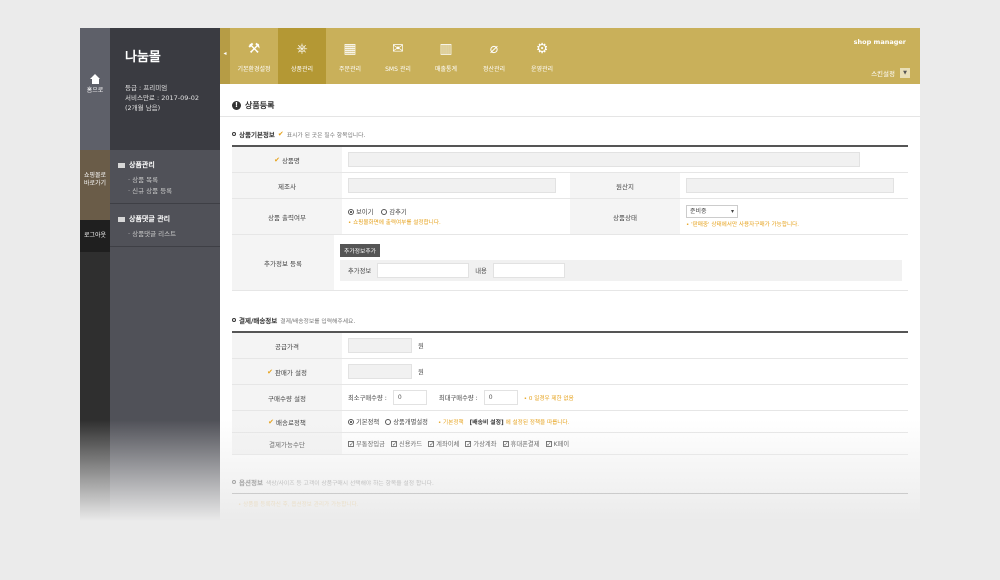 This screenshot has height=580, width=1000. Describe the element at coordinates (368, 422) in the screenshot. I see `radio-label: 기본정책` at that location.